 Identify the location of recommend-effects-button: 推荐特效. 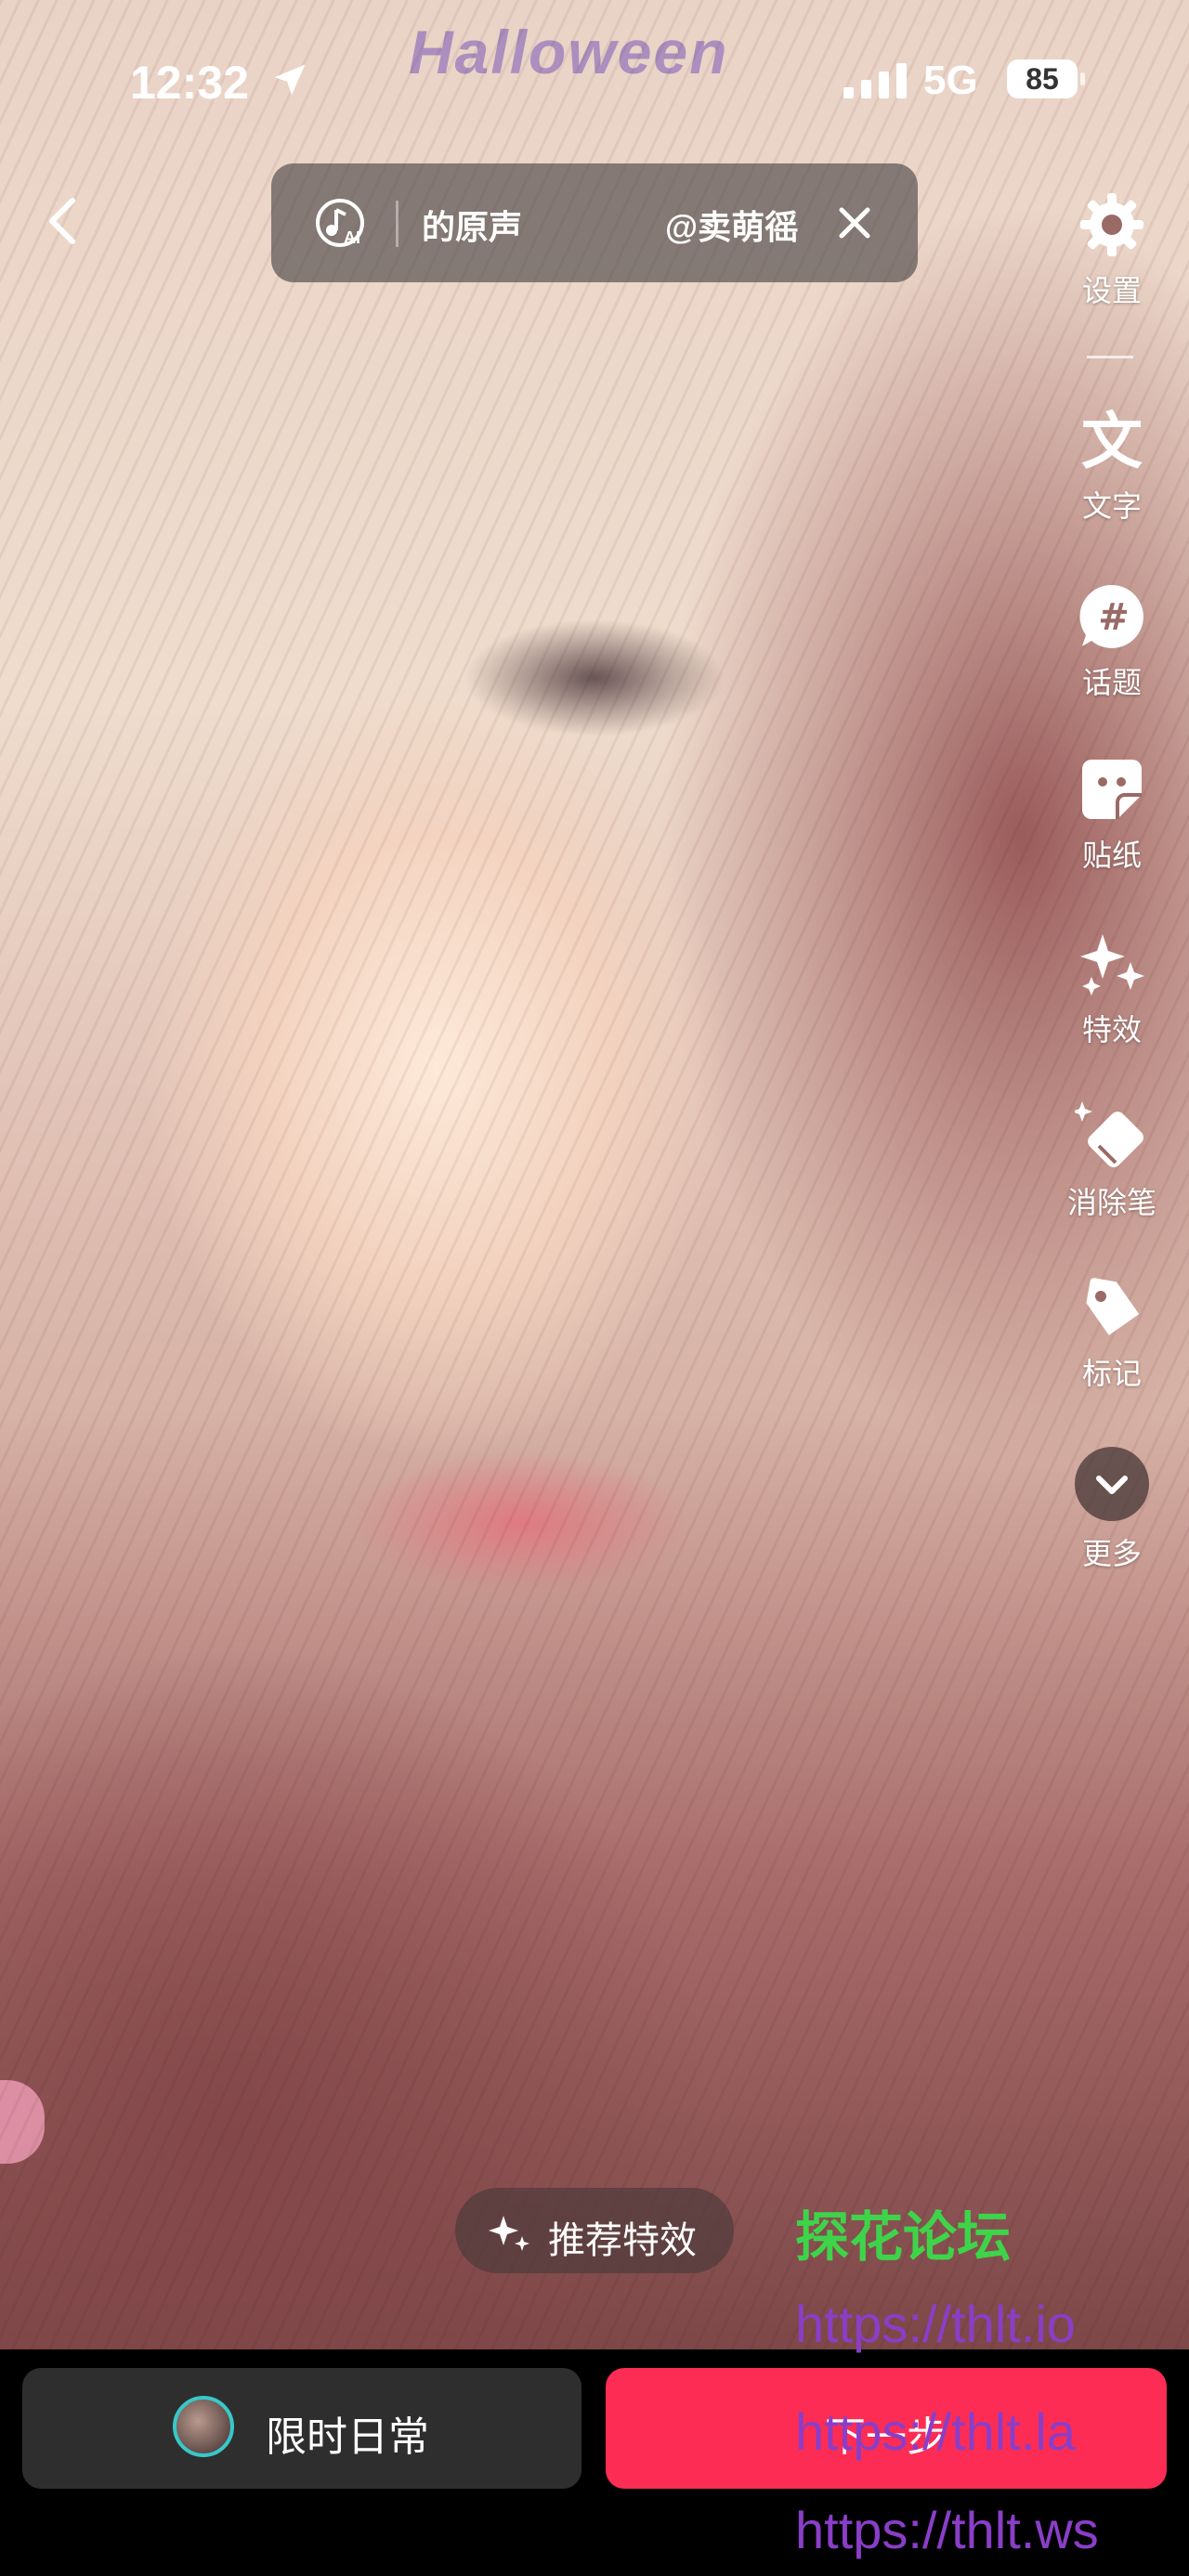
(594, 2230).